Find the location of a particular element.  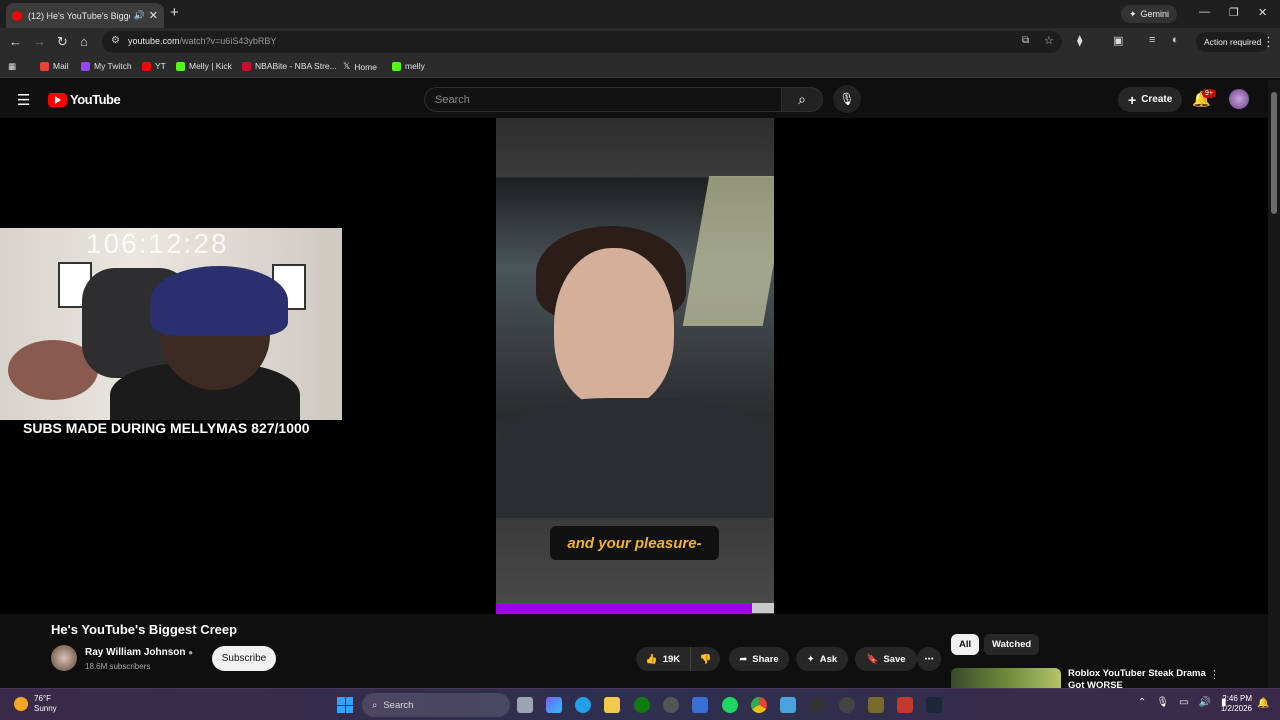

task-view-icon is located at coordinates (525, 705).